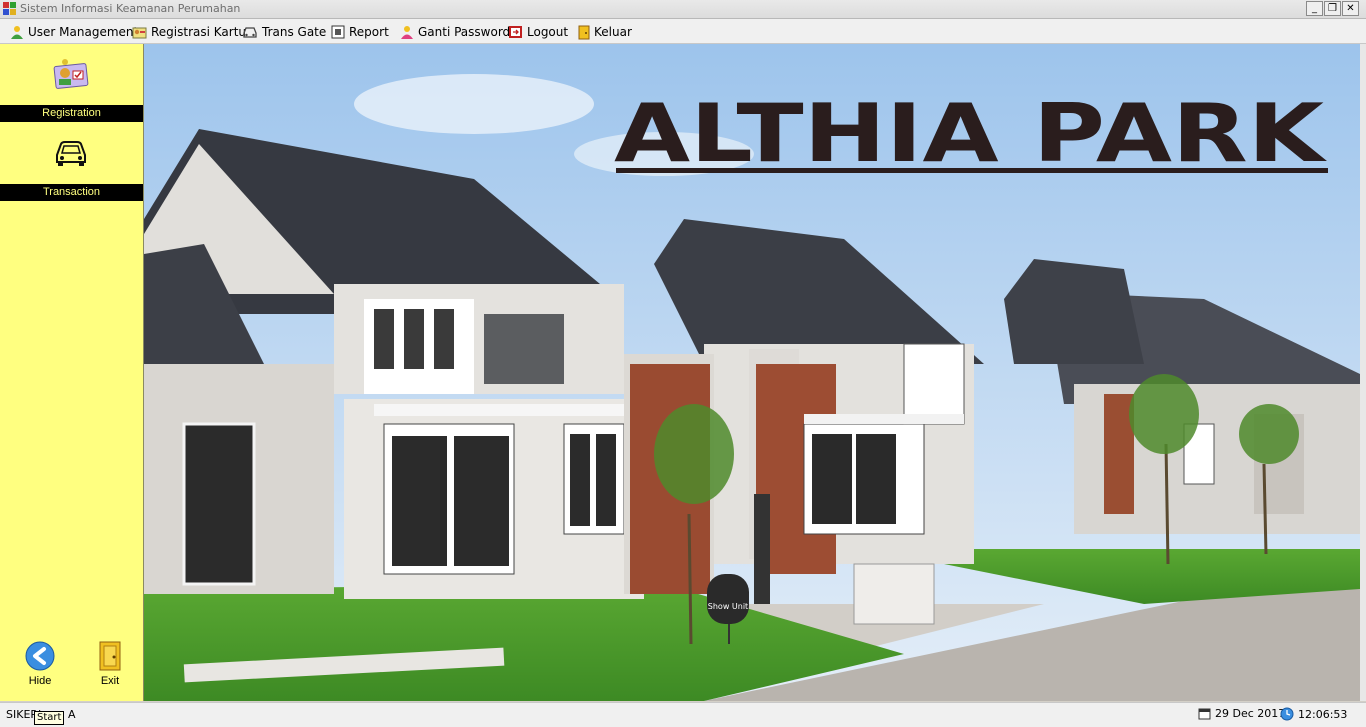 The height and width of the screenshot is (727, 1366). I want to click on exit-label: Exit, so click(110, 681).